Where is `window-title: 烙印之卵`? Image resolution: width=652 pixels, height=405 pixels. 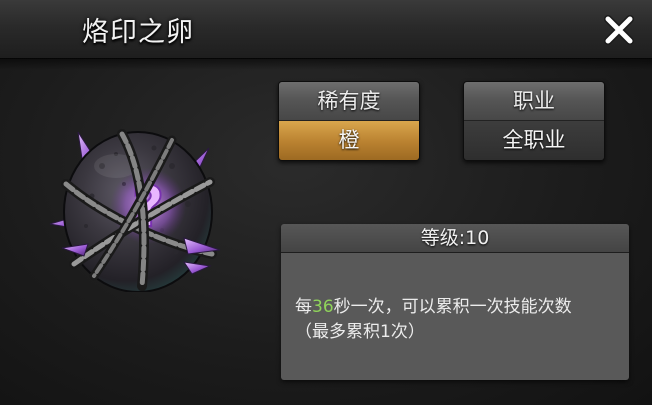
window-title: 烙印之卵 is located at coordinates (138, 32).